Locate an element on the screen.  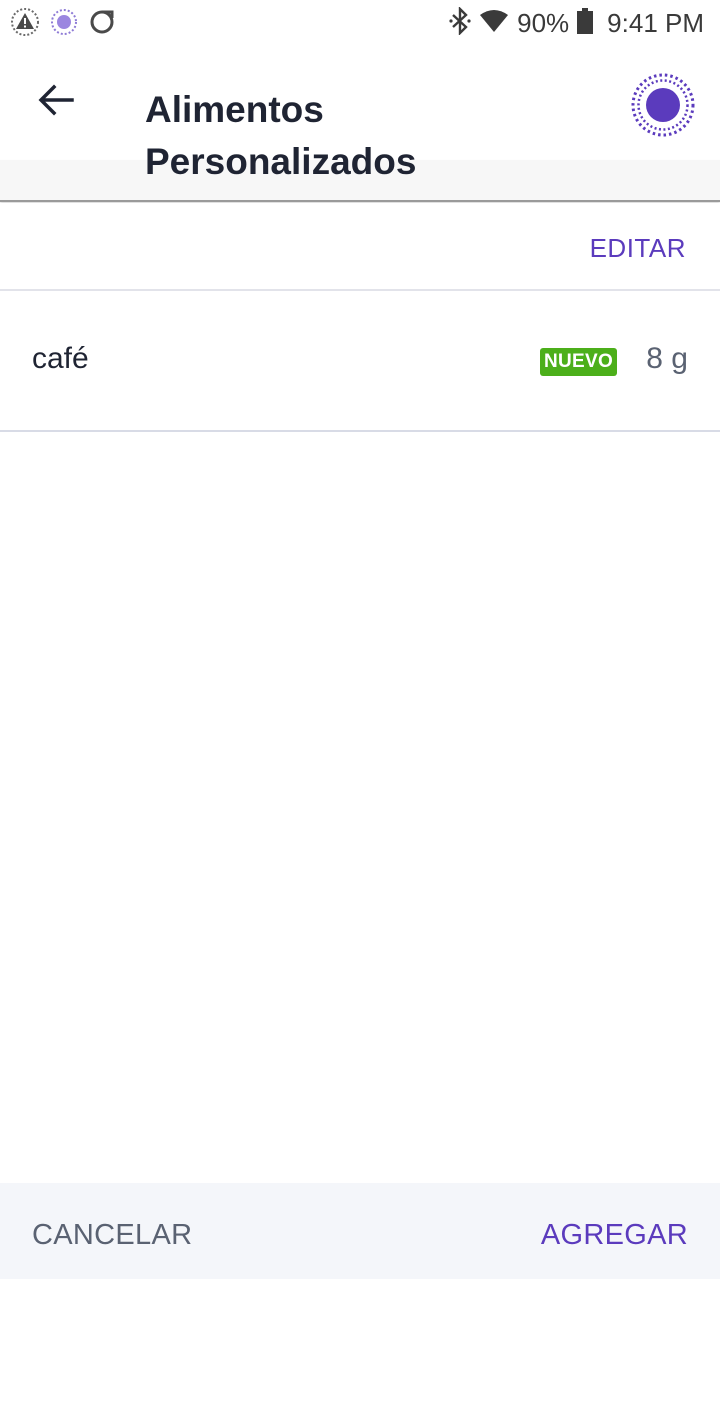
alert-icon is located at coordinates (25, 24).